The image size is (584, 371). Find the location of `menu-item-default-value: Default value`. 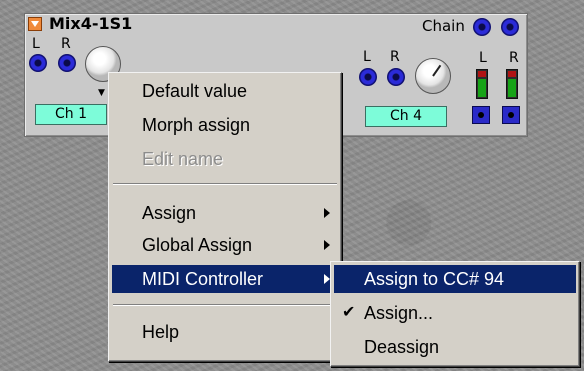

menu-item-default-value: Default value is located at coordinates (225, 91).